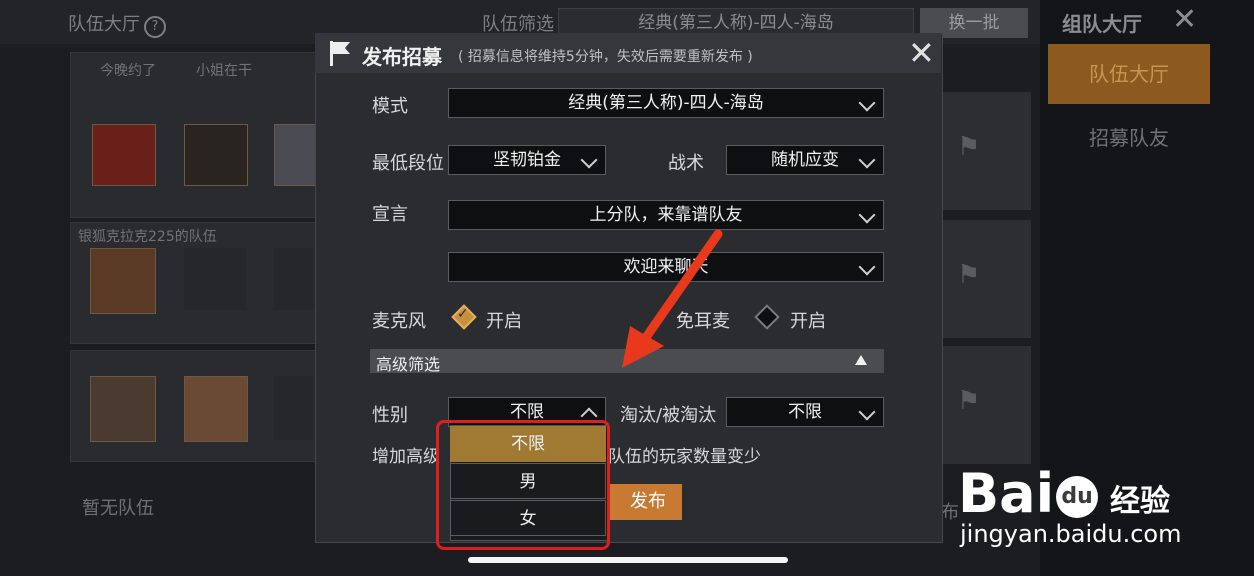 The image size is (1254, 576). I want to click on tab-recruit: 招募队友, so click(1129, 138).